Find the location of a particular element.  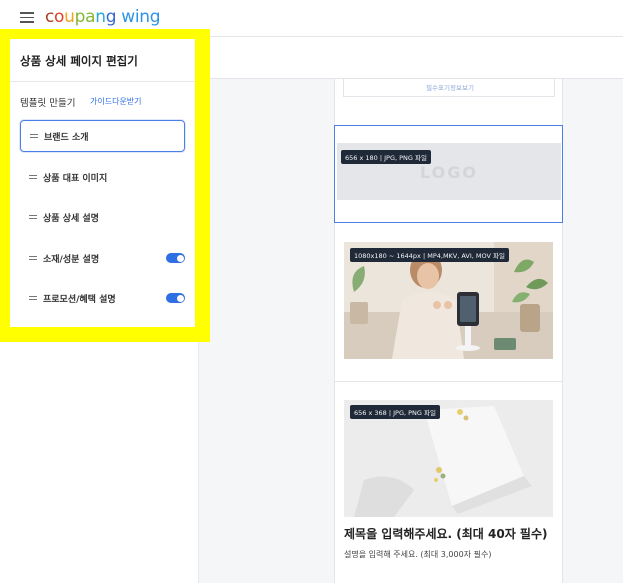

template-label: 템플릿 만들기 is located at coordinates (48, 103).